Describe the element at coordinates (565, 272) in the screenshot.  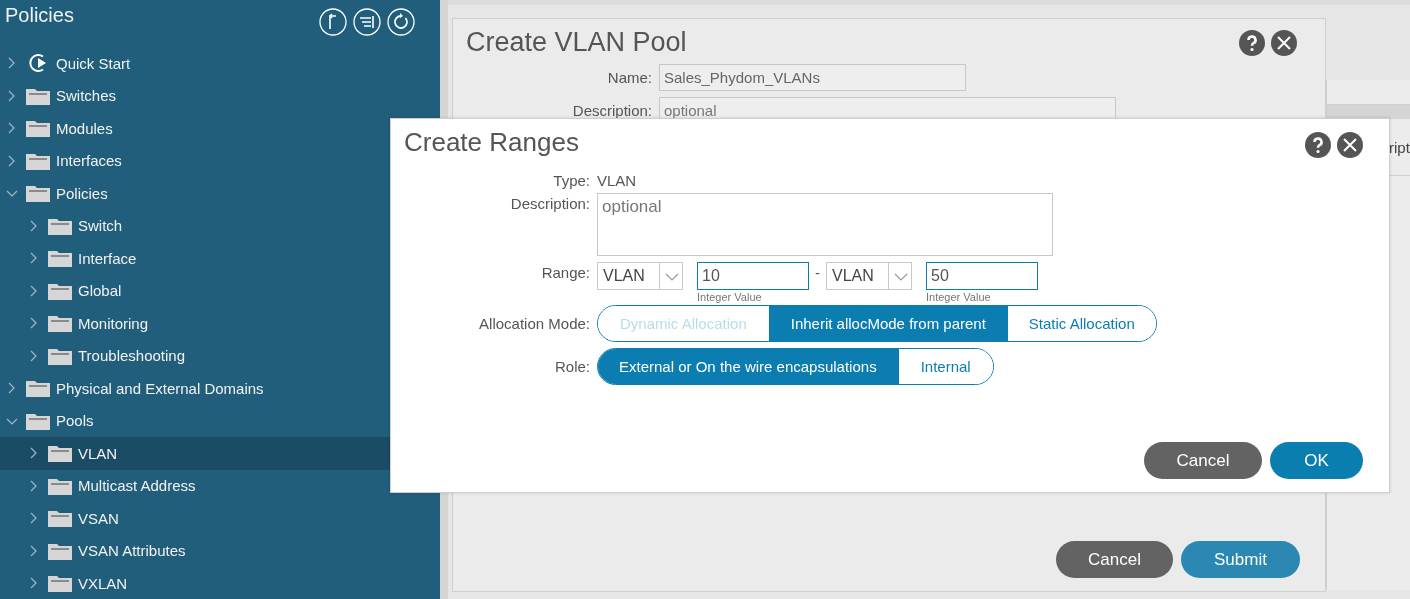
I see `field-label: Range:` at that location.